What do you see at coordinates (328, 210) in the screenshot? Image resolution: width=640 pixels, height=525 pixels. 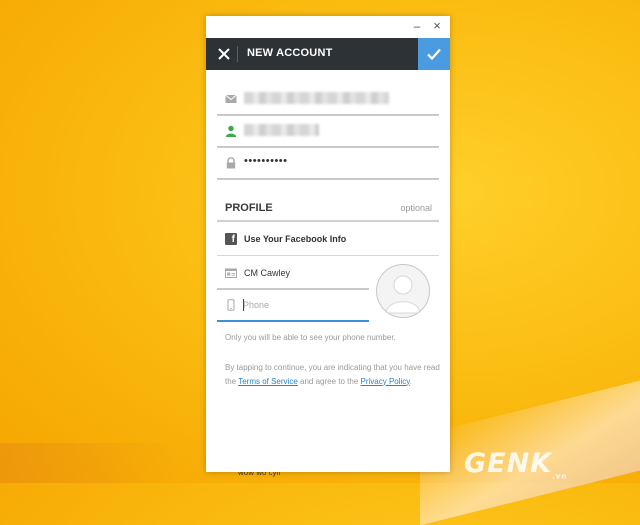 I see `profile-section-header: PROFILE optional` at bounding box center [328, 210].